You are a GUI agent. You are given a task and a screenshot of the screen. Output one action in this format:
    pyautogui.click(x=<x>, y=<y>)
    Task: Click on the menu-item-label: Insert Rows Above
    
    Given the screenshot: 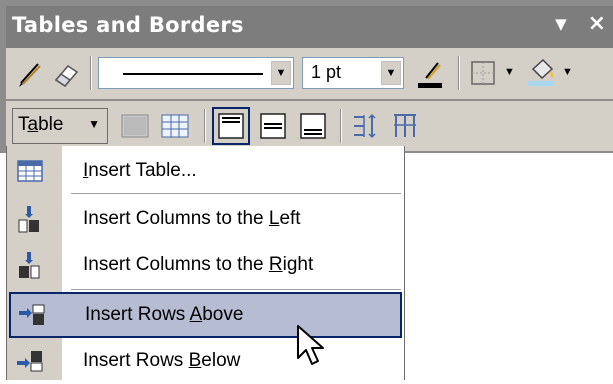 What is the action you would take?
    pyautogui.click(x=164, y=315)
    